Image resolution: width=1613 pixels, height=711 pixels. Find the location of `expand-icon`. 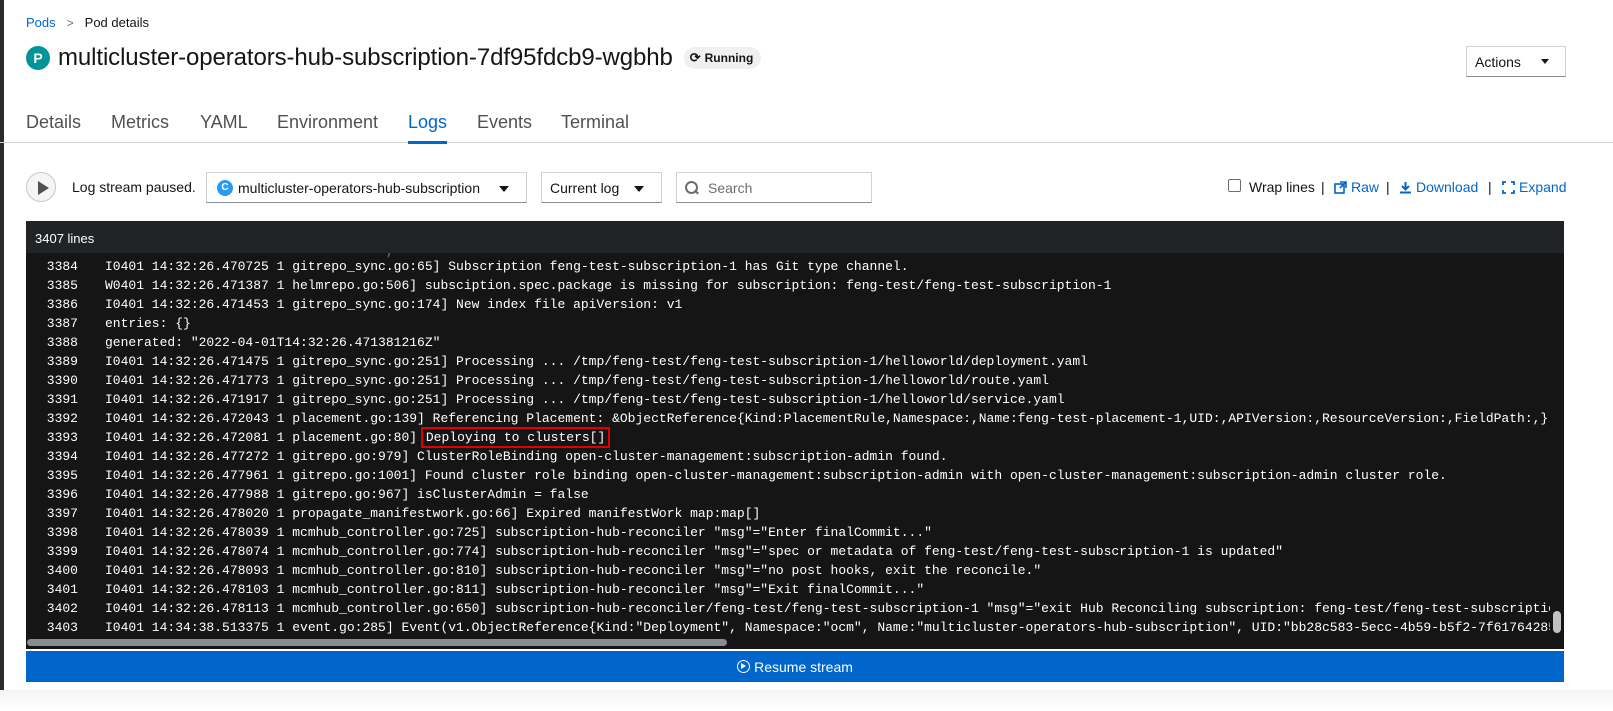

expand-icon is located at coordinates (1508, 187).